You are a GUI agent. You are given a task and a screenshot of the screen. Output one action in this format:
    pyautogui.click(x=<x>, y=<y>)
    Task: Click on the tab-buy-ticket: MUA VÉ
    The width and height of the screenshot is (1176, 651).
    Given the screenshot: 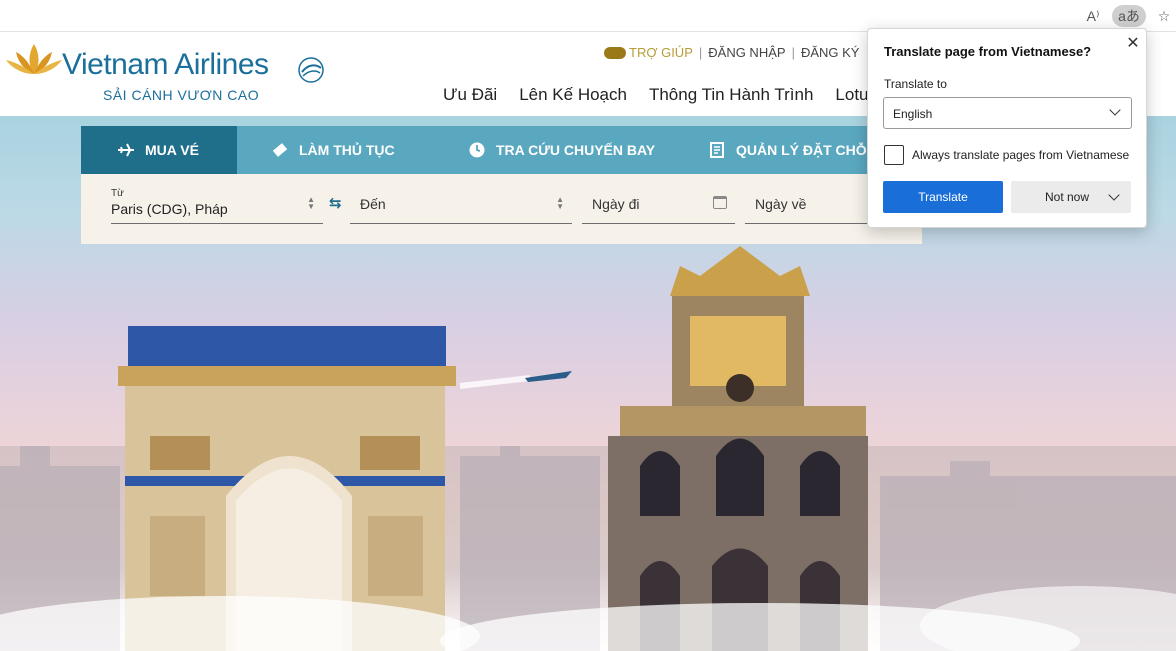 What is the action you would take?
    pyautogui.click(x=159, y=150)
    